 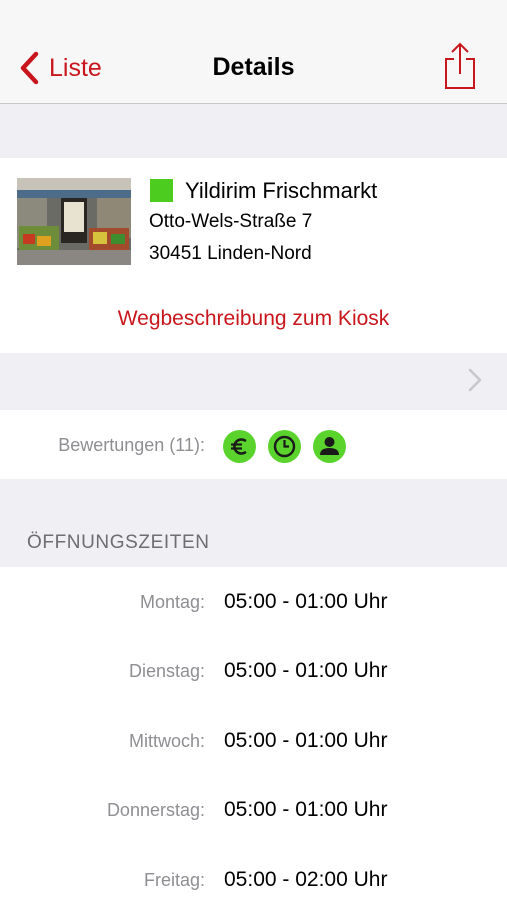 I want to click on hours-day-label: Dienstag:, so click(x=166, y=671).